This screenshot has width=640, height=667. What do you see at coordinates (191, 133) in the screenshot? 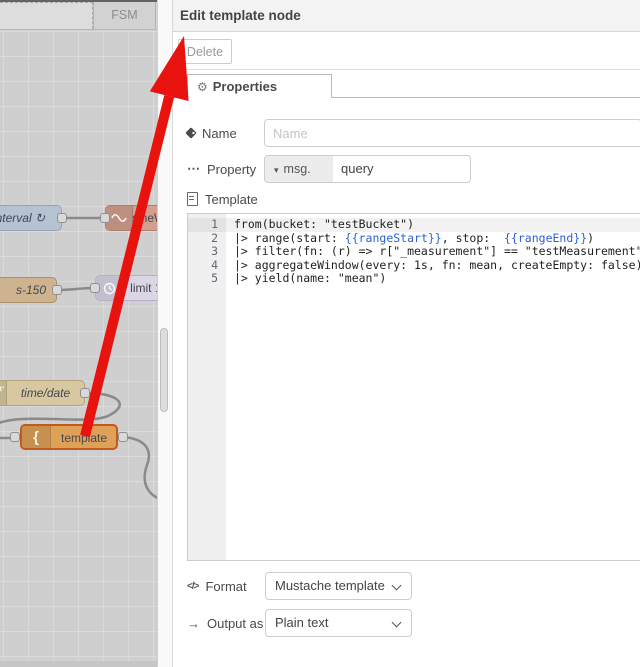
I see `tag-icon` at bounding box center [191, 133].